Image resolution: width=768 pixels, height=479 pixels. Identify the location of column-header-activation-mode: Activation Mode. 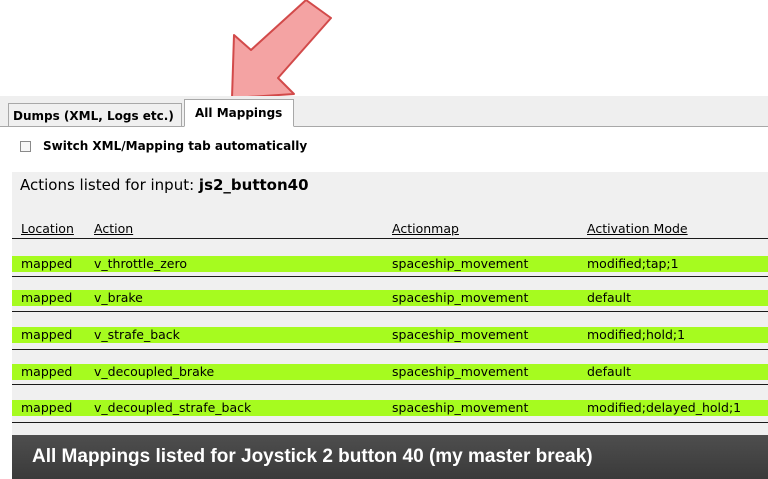
(637, 228).